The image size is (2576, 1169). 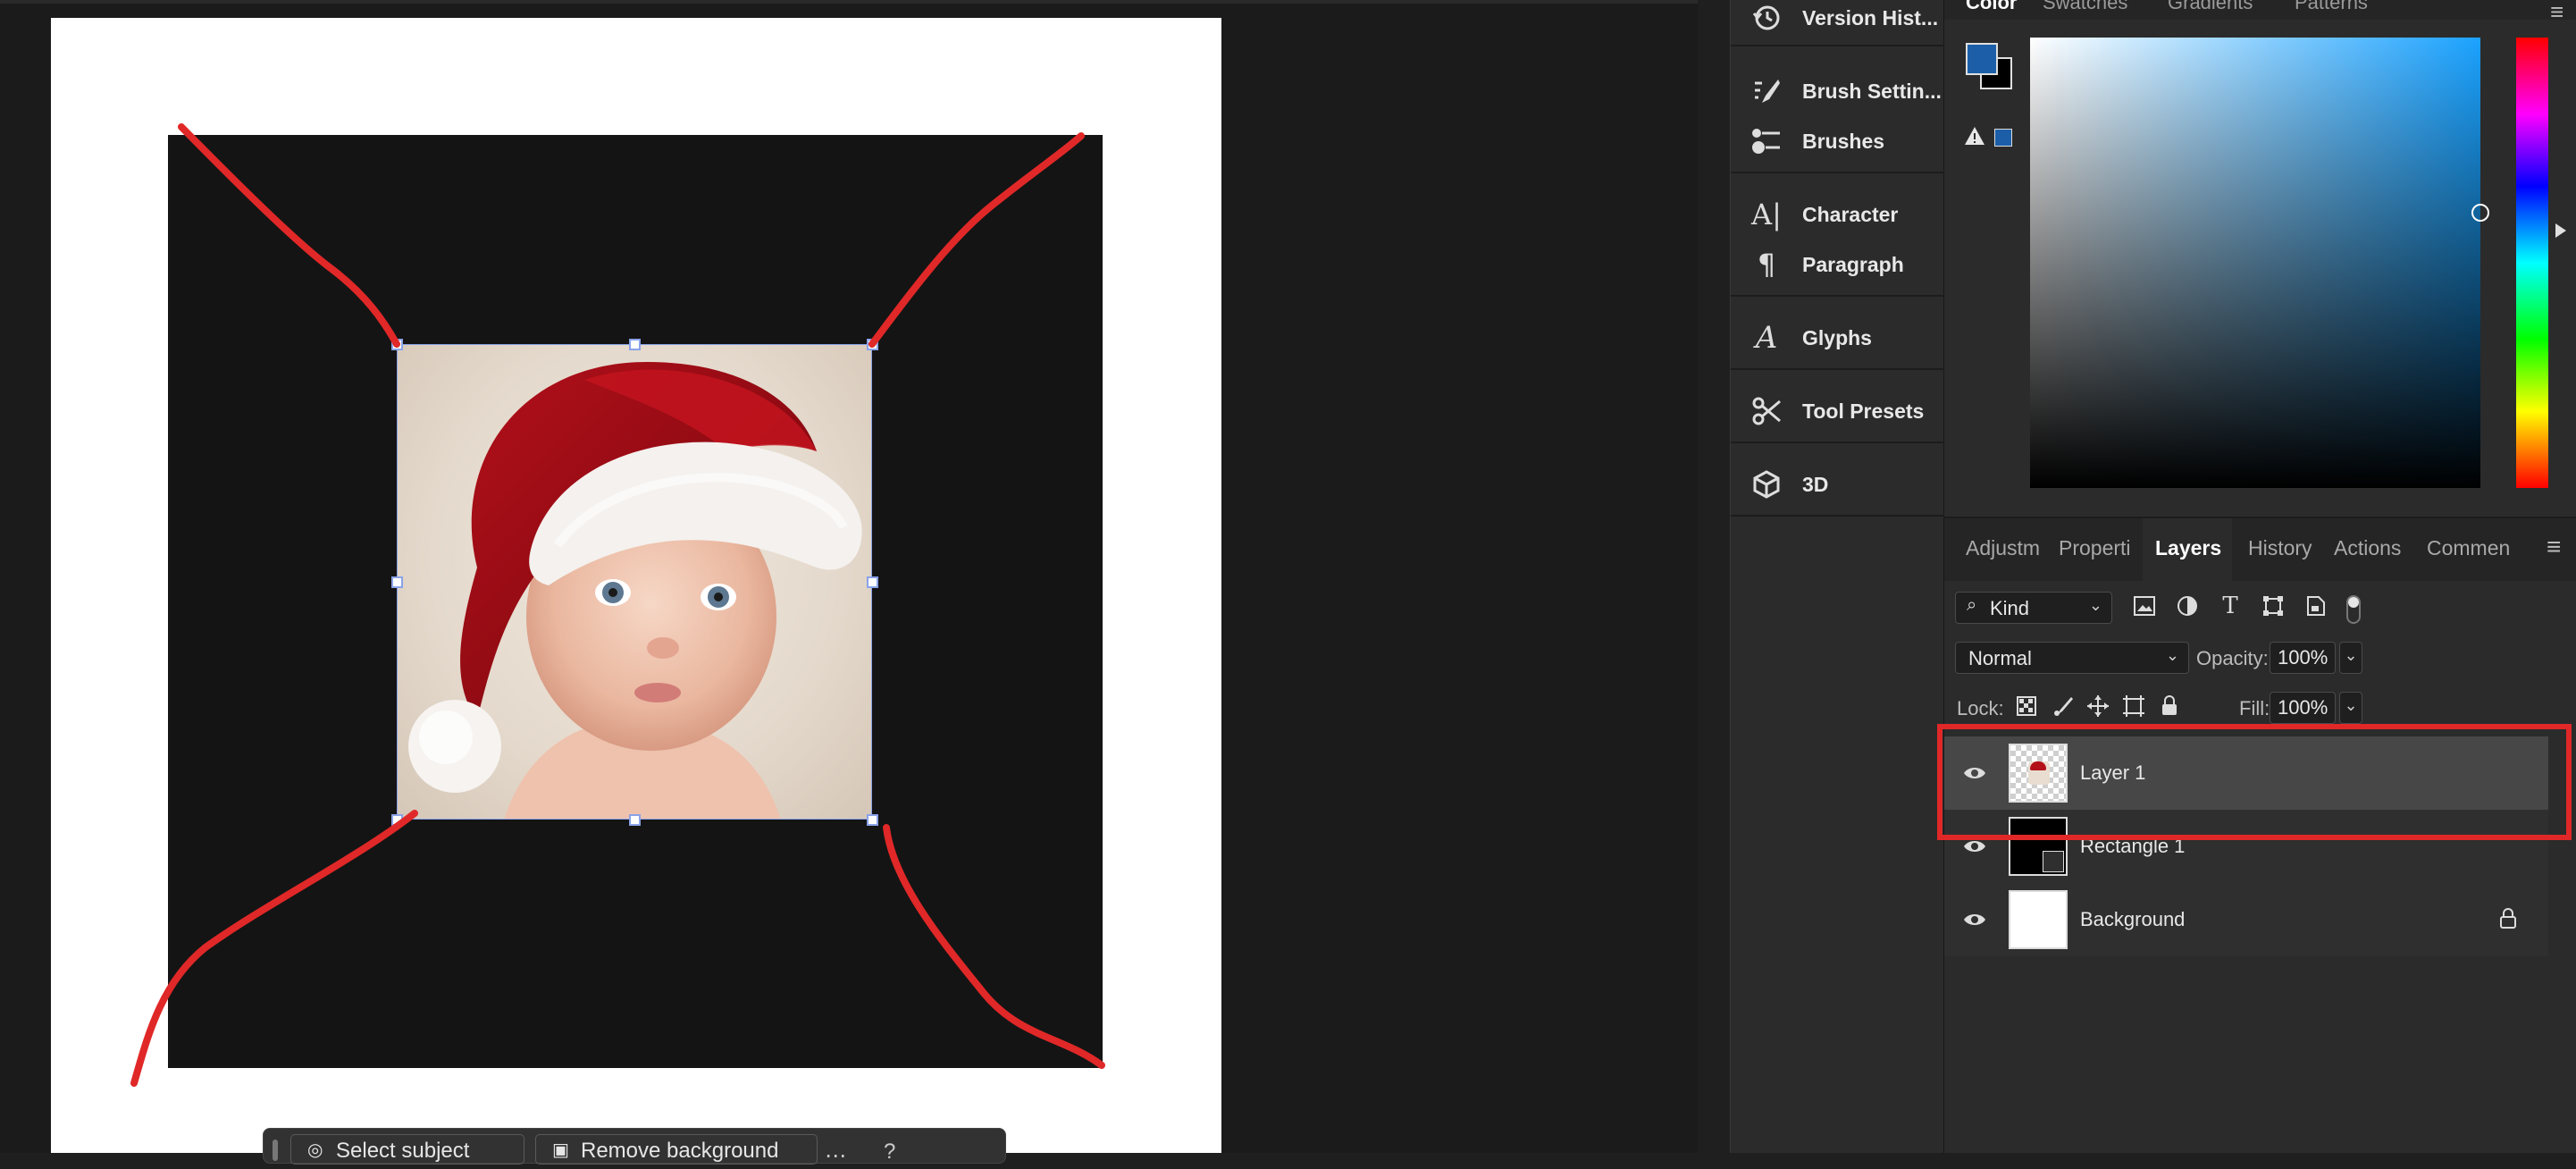 What do you see at coordinates (2532, 263) in the screenshot?
I see `hue-slider` at bounding box center [2532, 263].